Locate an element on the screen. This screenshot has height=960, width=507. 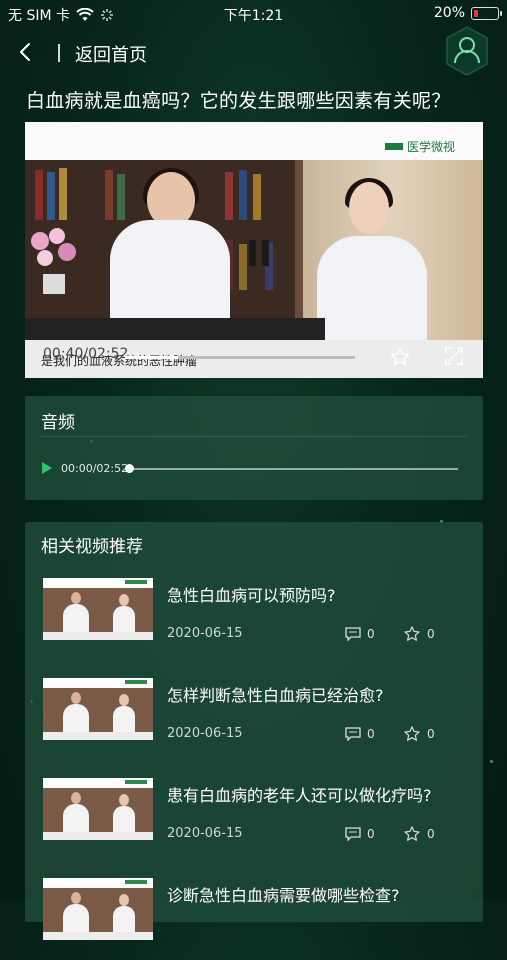
related-item: 患有白血病的老年人还可以做化疗吗? 2020-06-15 0 0 is located at coordinates (256, 815).